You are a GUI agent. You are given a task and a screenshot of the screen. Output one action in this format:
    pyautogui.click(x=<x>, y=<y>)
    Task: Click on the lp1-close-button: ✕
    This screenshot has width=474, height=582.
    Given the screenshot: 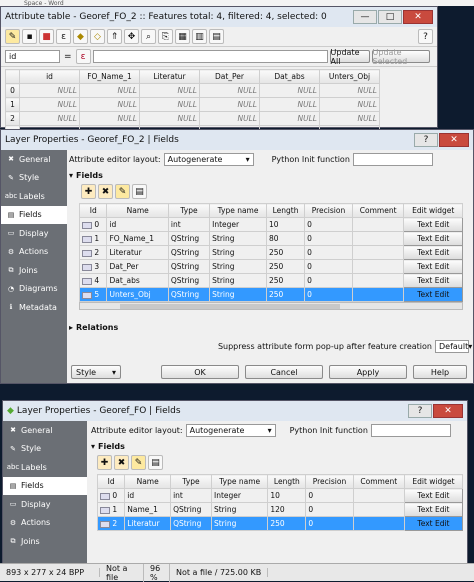 What is the action you would take?
    pyautogui.click(x=454, y=140)
    